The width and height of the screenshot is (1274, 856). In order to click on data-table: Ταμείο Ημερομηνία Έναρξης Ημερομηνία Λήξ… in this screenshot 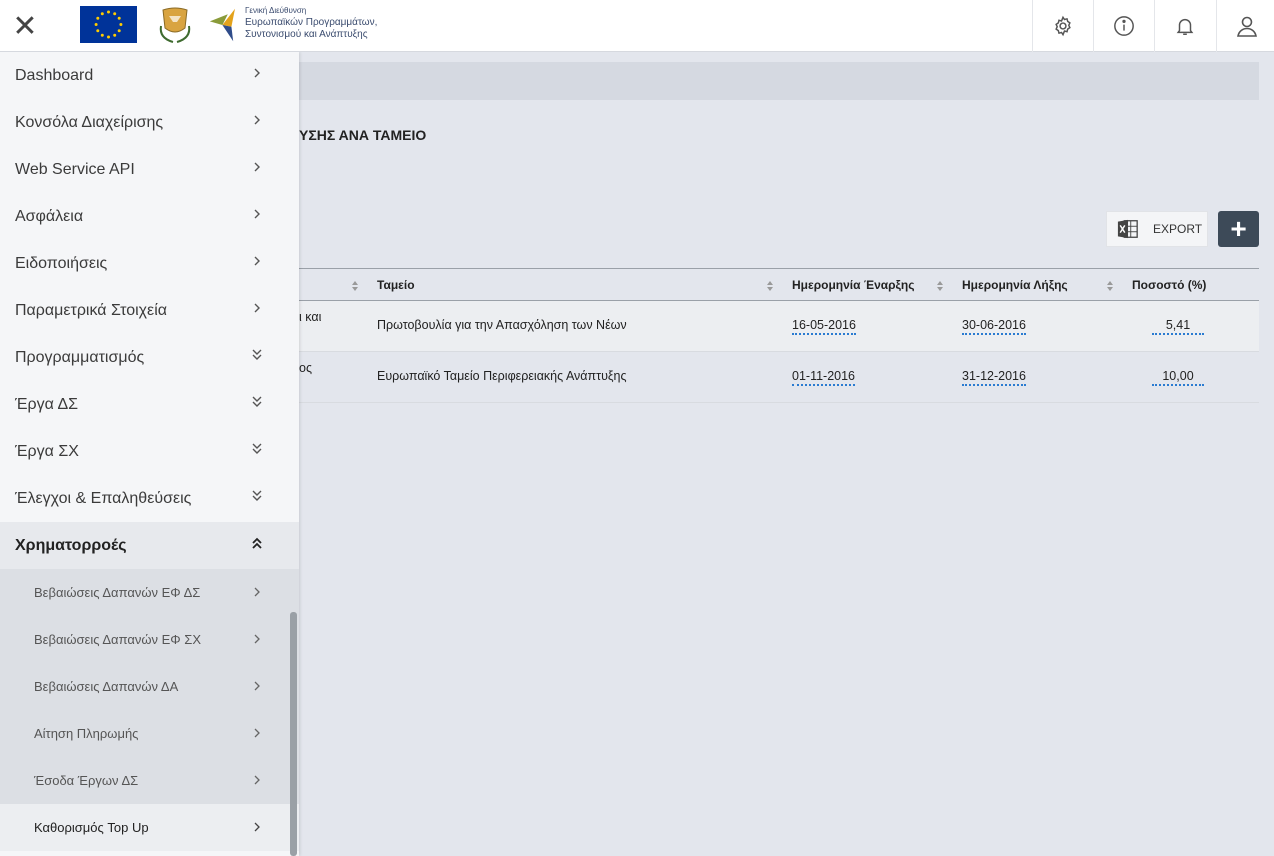, I will do `click(779, 335)`.